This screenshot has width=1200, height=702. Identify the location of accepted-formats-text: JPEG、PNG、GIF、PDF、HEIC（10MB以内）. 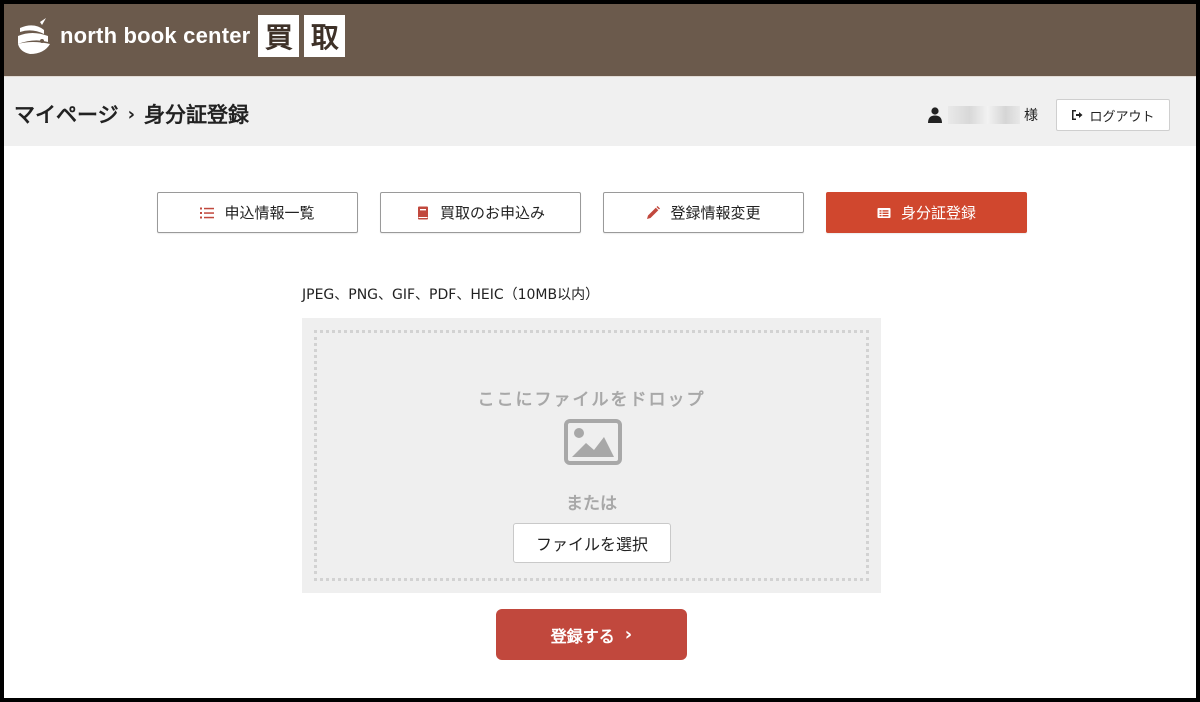
(451, 295).